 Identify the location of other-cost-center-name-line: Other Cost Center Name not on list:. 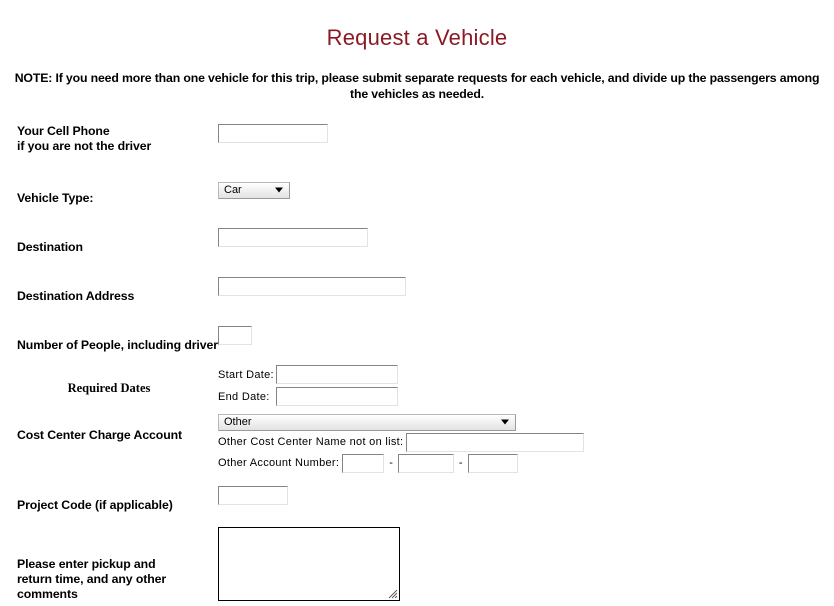
(526, 442).